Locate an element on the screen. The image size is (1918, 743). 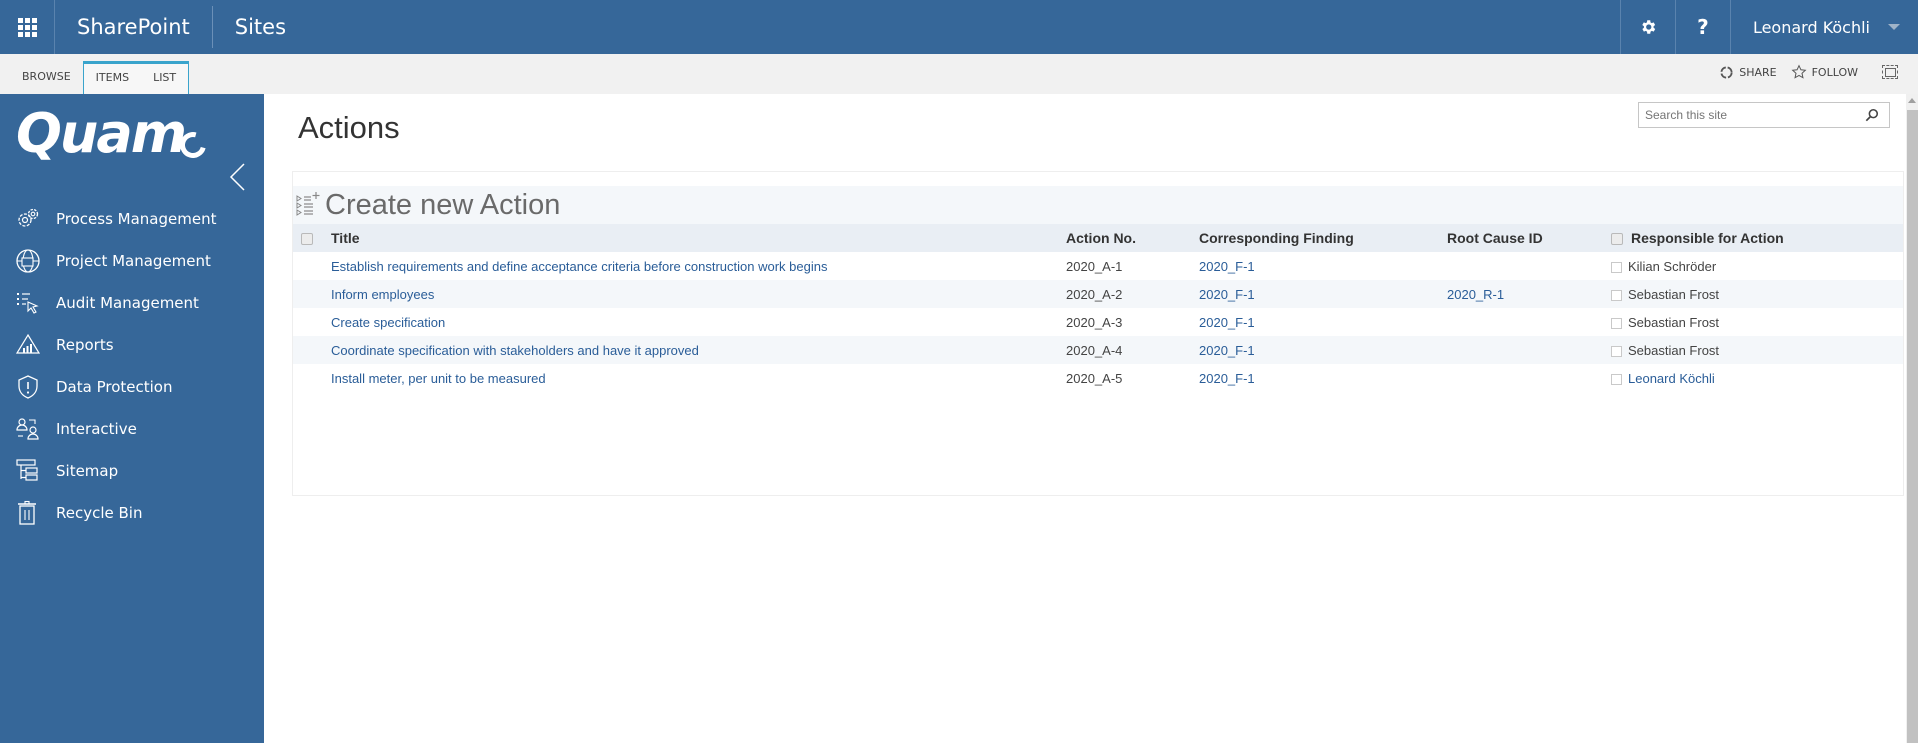
search-button is located at coordinates (1872, 115).